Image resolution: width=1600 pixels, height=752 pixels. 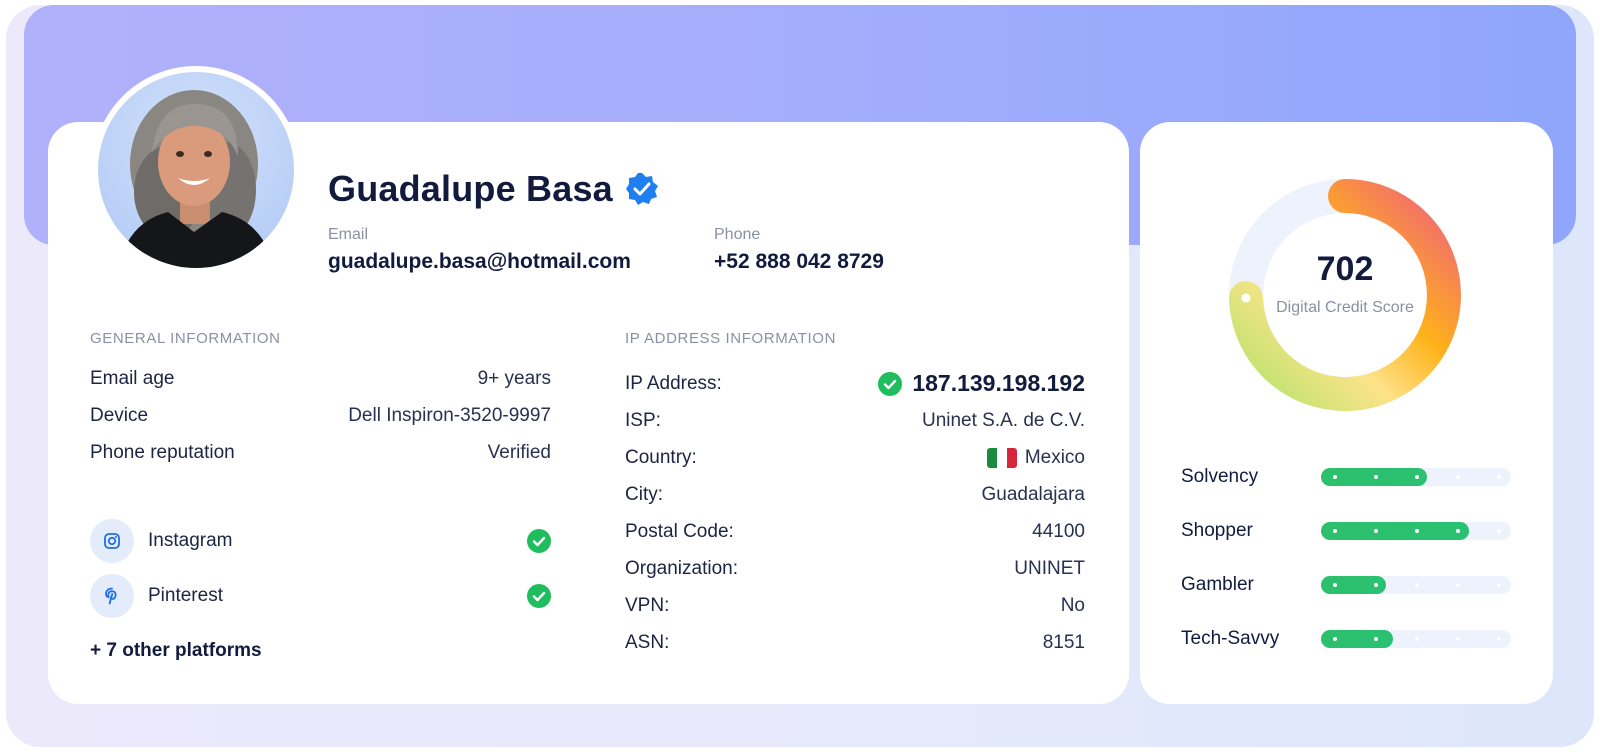 What do you see at coordinates (1345, 269) in the screenshot?
I see `credit-score-value: 702` at bounding box center [1345, 269].